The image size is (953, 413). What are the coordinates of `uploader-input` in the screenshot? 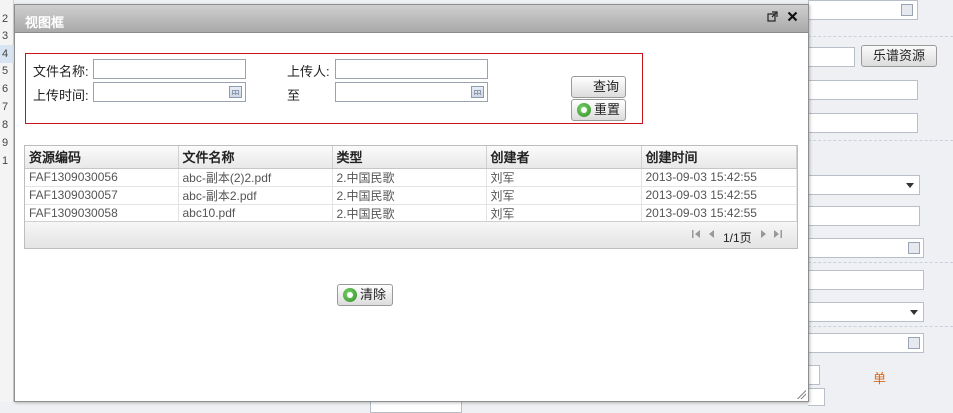 It's located at (411, 69).